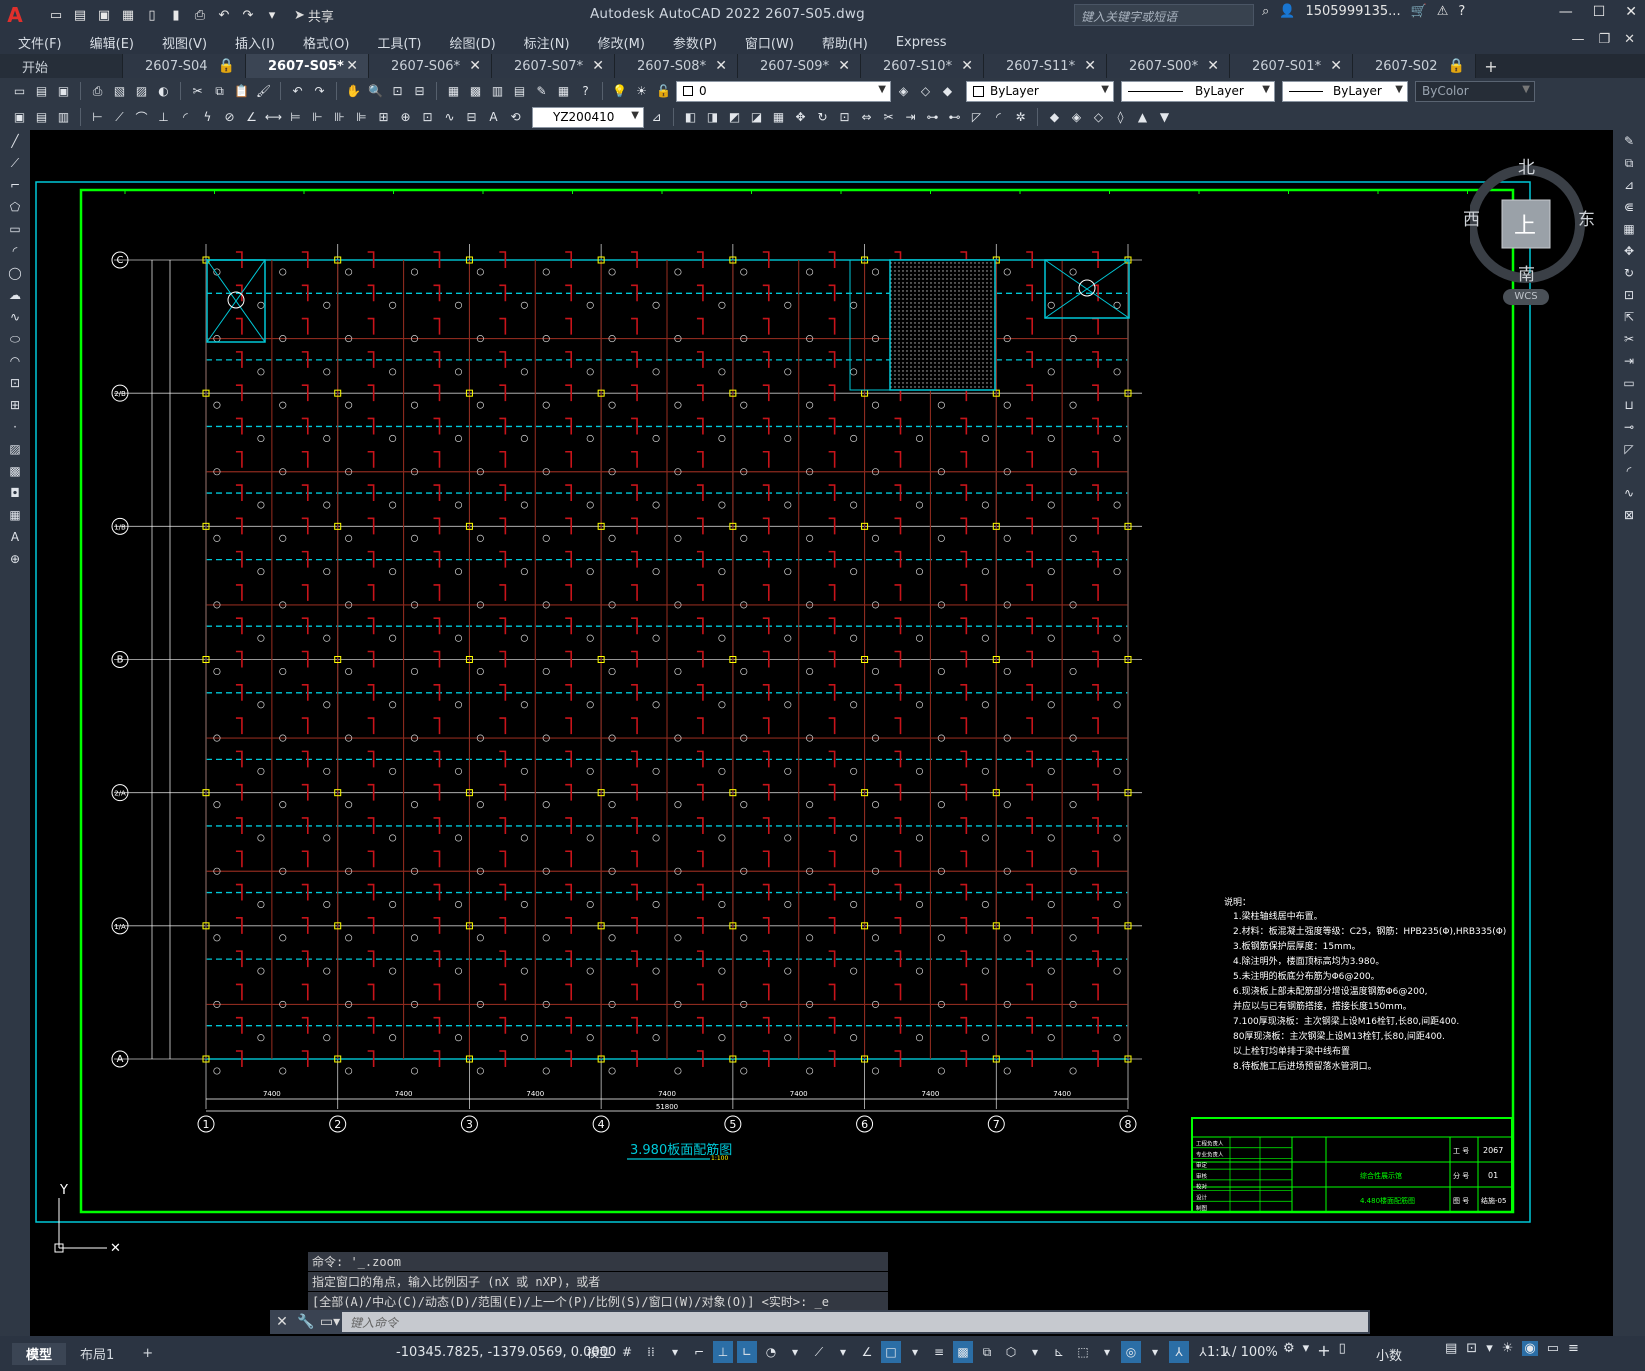 The height and width of the screenshot is (1371, 1645). I want to click on save-icon: ▣, so click(104, 15).